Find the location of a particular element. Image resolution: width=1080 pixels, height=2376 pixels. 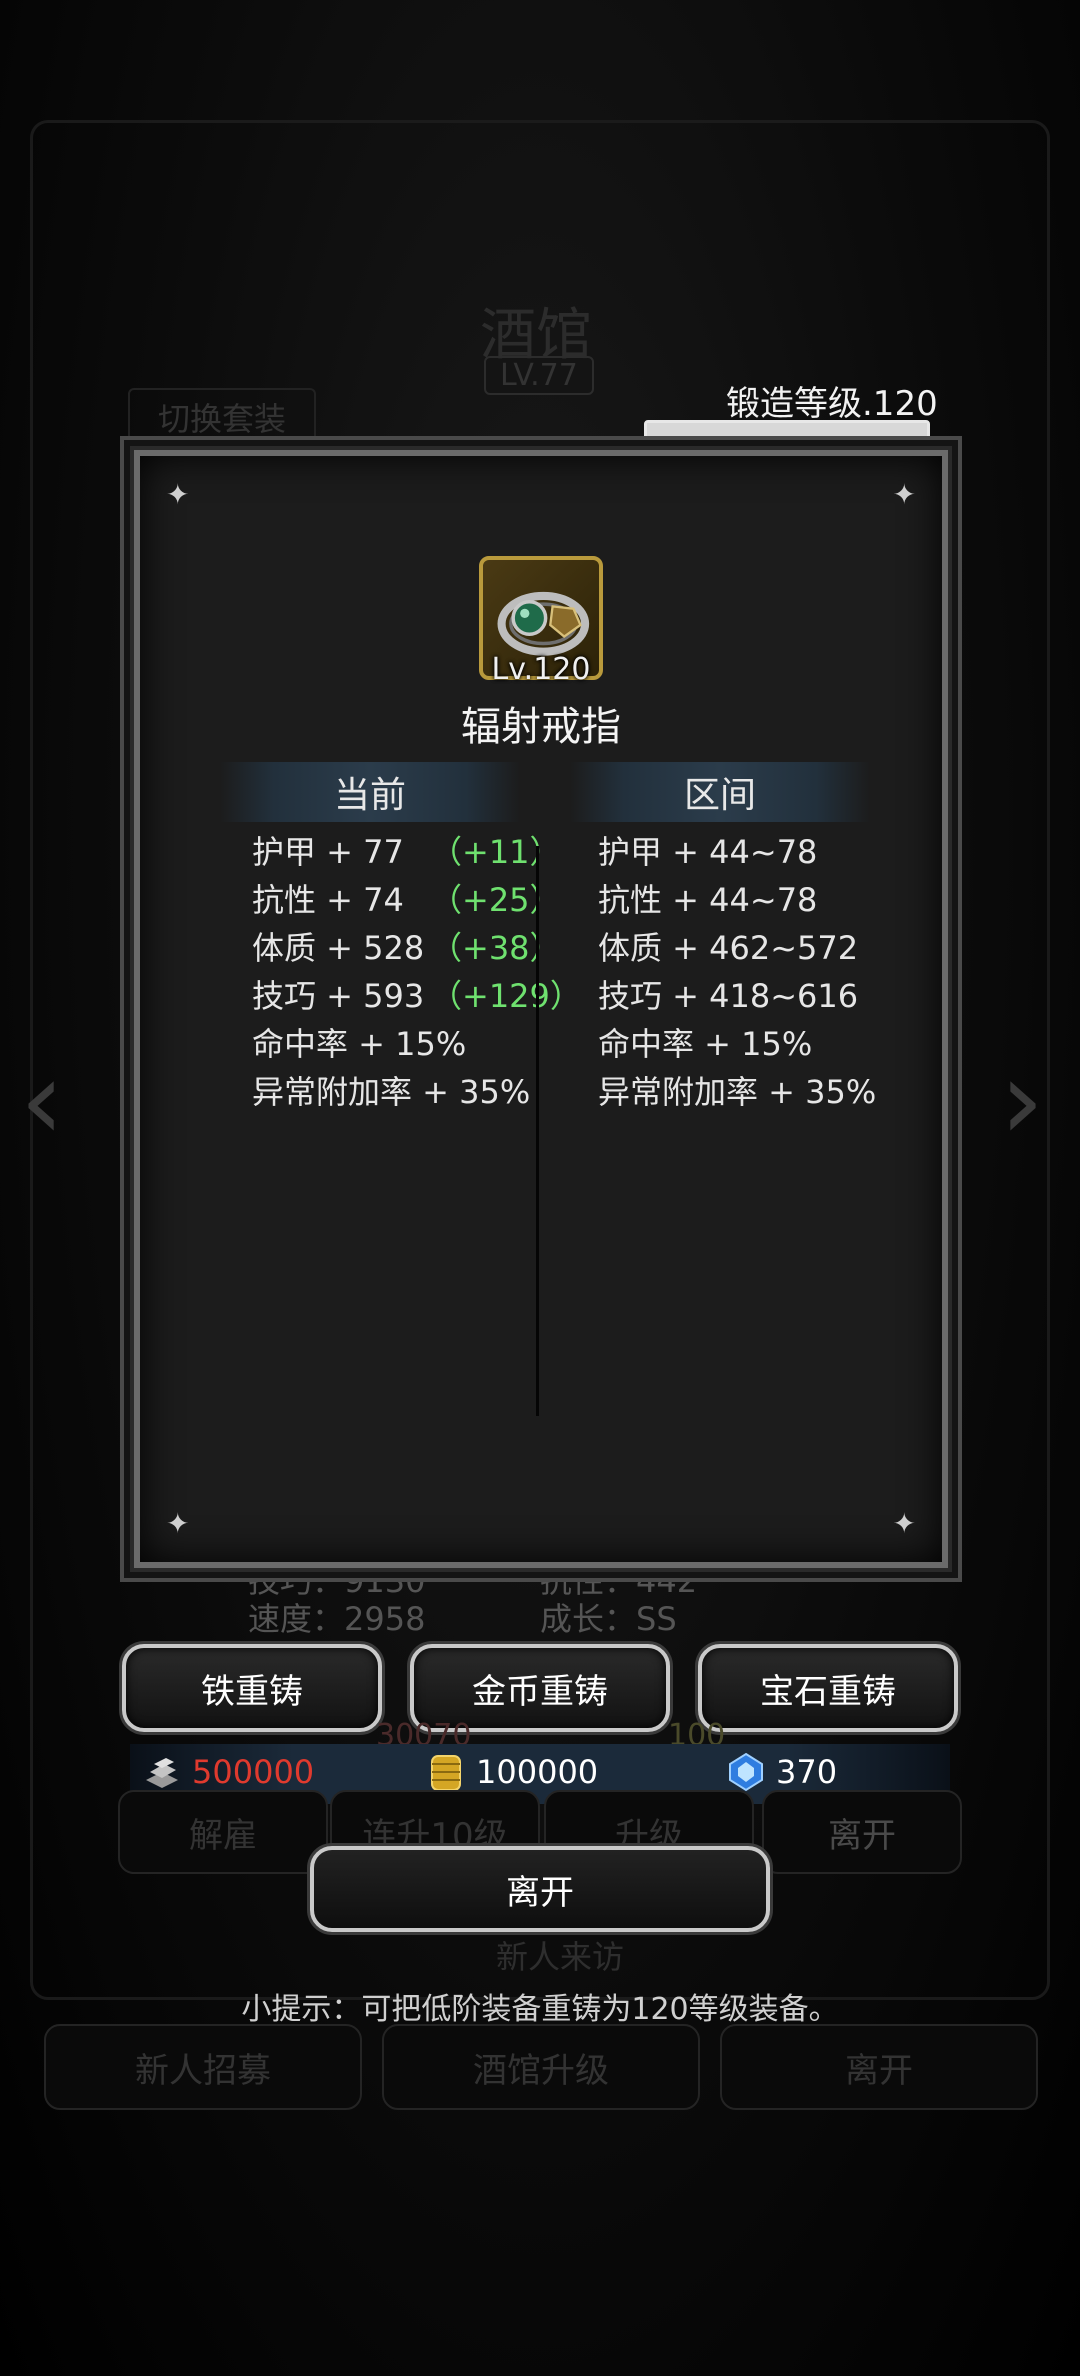

stat-row: 技巧 + 593 （+129） is located at coordinates (417, 996).